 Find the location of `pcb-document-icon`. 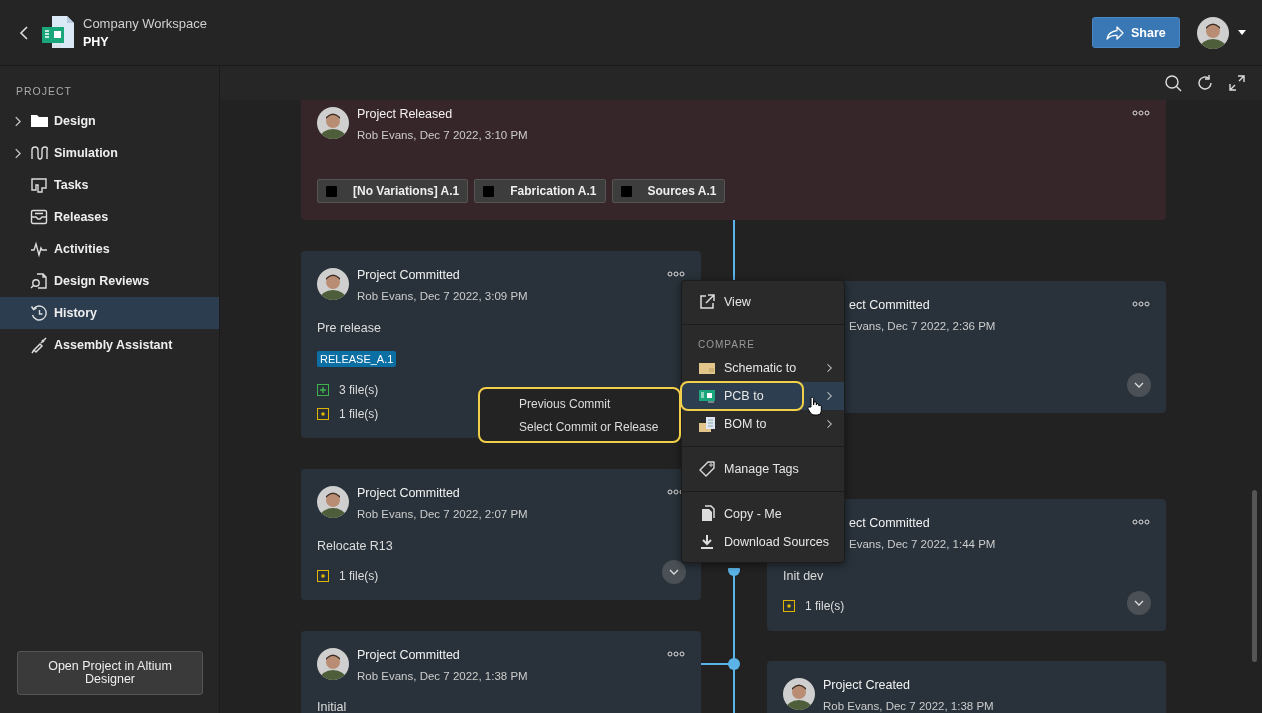

pcb-document-icon is located at coordinates (58, 32).